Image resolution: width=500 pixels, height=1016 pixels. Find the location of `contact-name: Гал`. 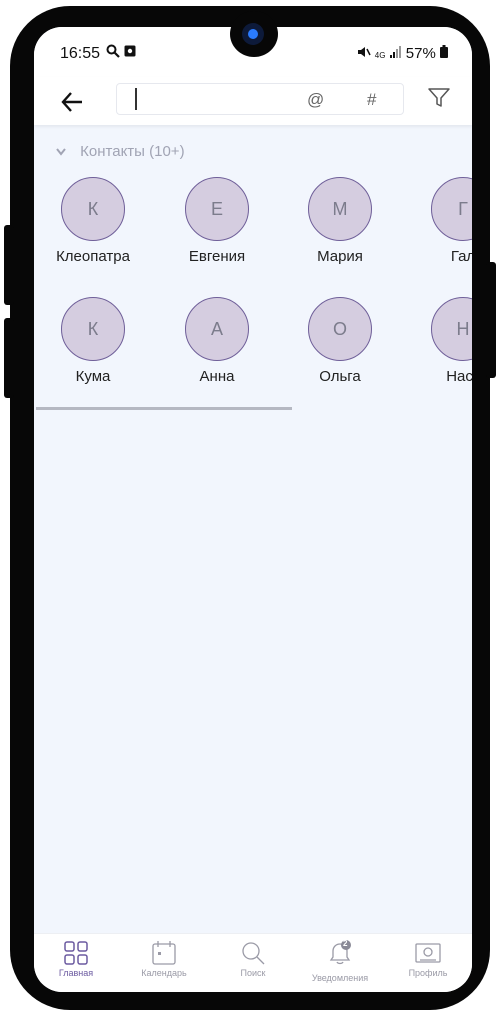

contact-name: Гал is located at coordinates (461, 256).